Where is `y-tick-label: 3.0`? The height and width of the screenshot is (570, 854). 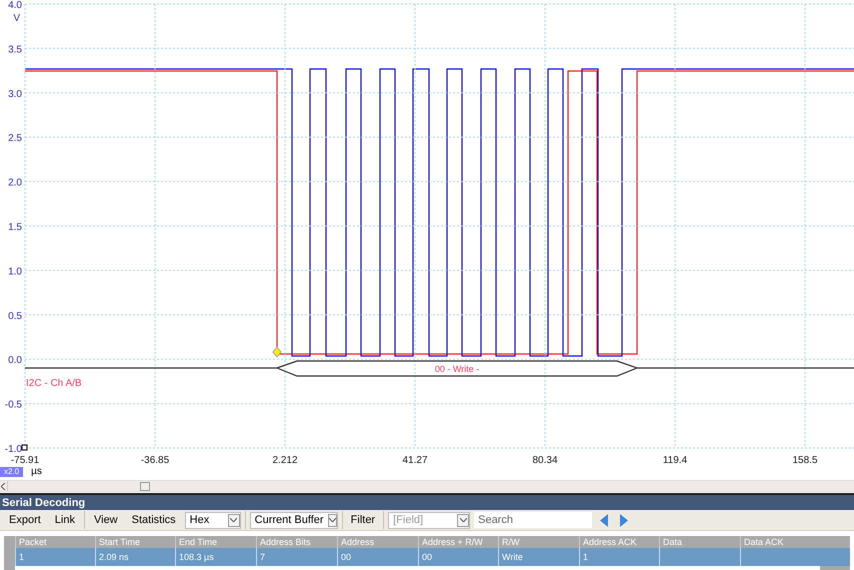
y-tick-label: 3.0 is located at coordinates (15, 94).